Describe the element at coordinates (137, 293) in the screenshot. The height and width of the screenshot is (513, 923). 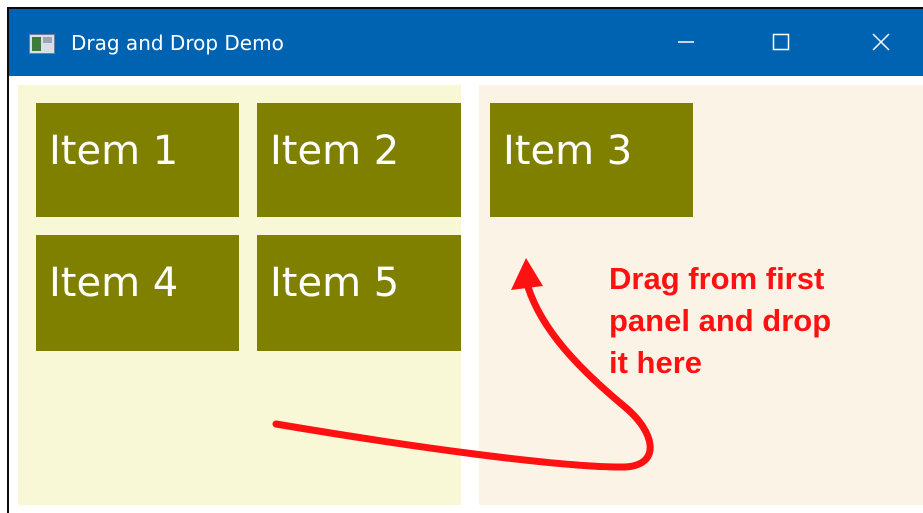
I see `draggable-item: Item 4` at that location.